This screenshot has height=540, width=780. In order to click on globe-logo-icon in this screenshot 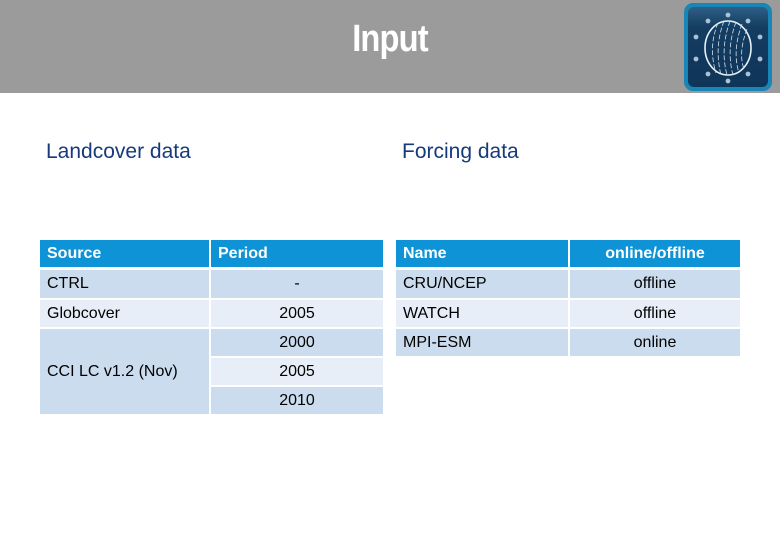, I will do `click(728, 47)`.